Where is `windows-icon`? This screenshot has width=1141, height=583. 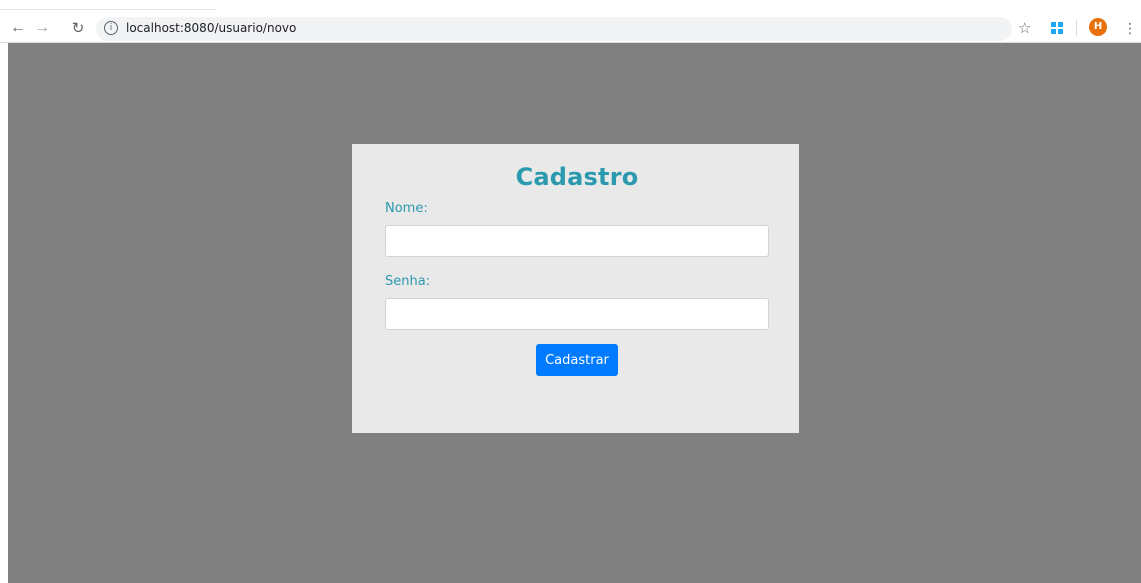
windows-icon is located at coordinates (1057, 28).